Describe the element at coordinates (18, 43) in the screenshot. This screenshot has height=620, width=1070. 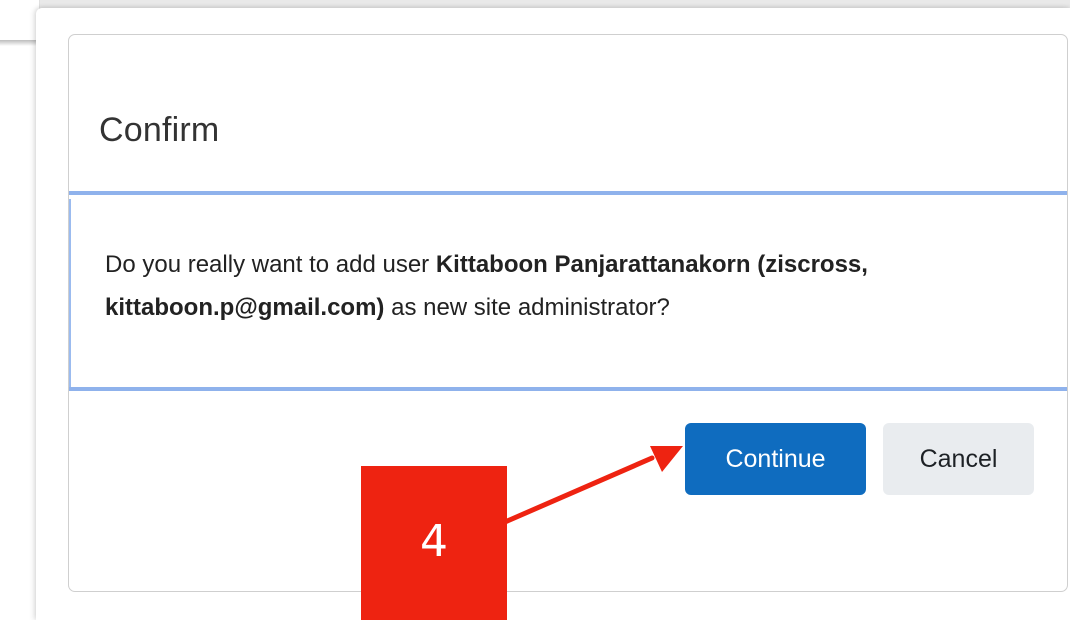
I see `background-header-edge` at that location.